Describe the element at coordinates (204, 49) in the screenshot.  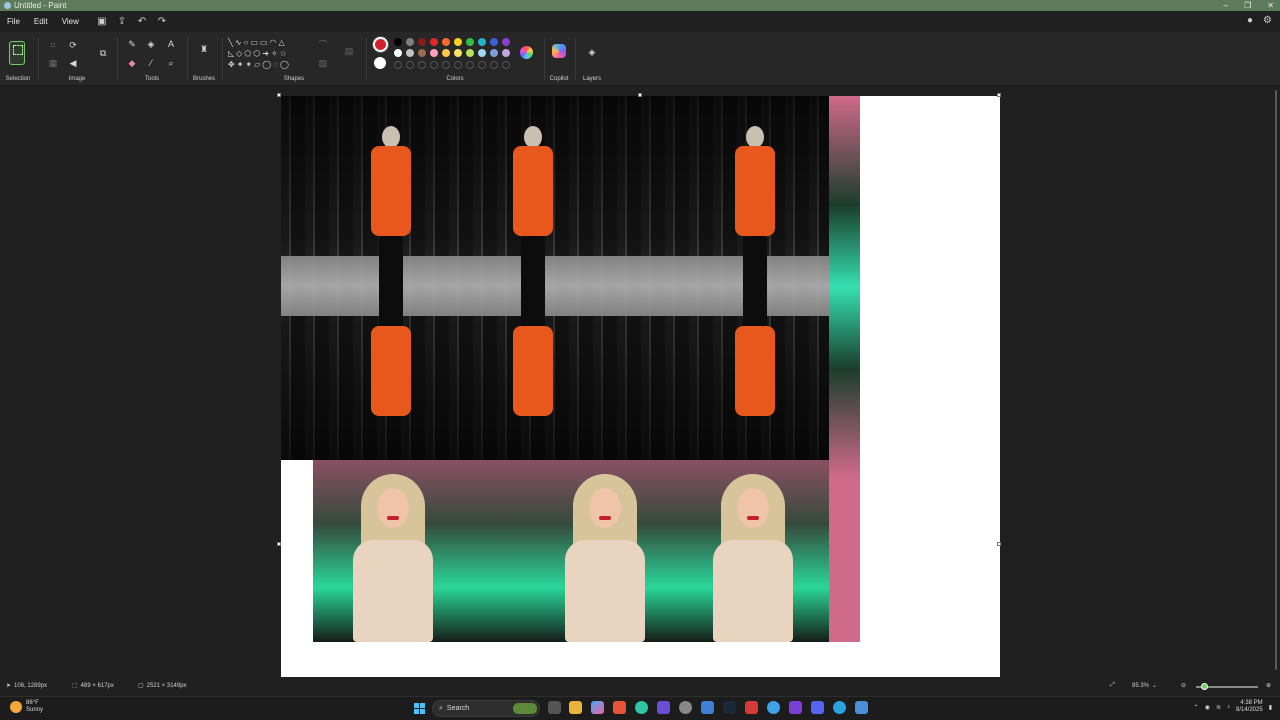
I see `brush-icon: ♜` at that location.